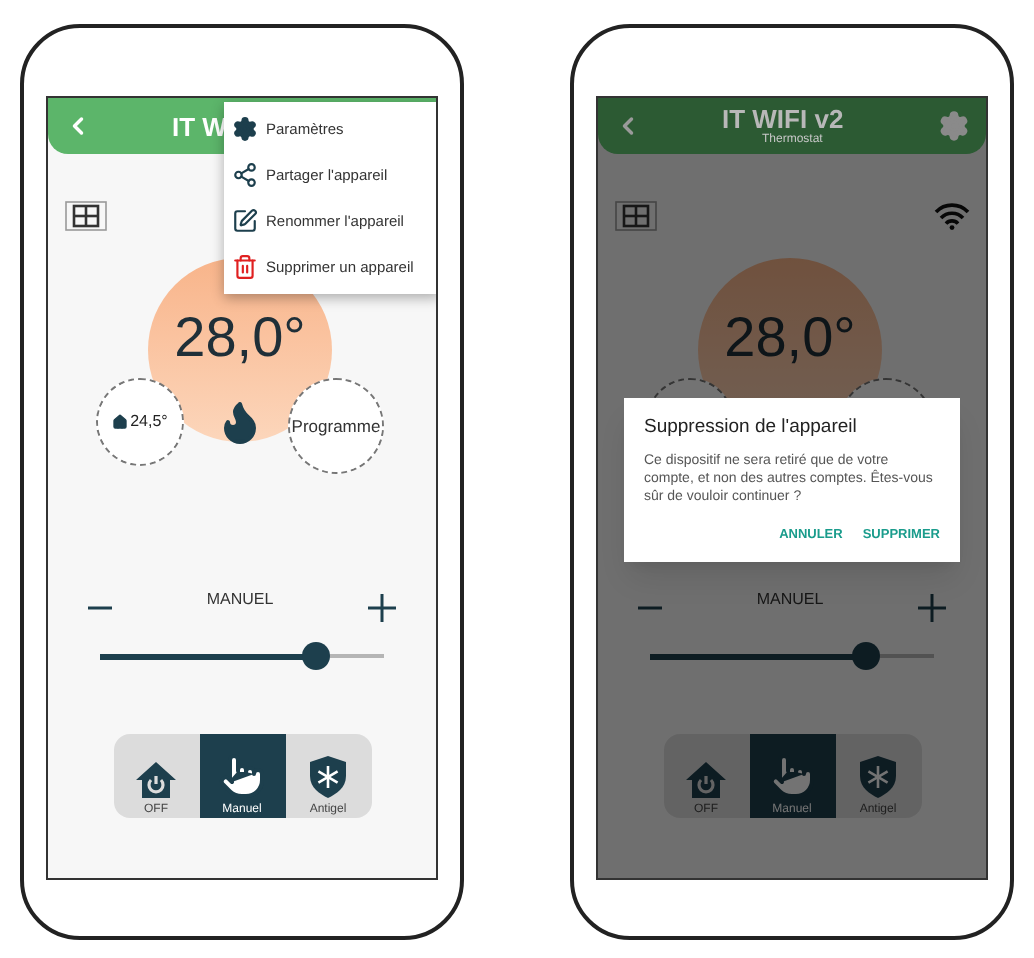  Describe the element at coordinates (245, 221) in the screenshot. I see `pencil-square-icon` at that location.